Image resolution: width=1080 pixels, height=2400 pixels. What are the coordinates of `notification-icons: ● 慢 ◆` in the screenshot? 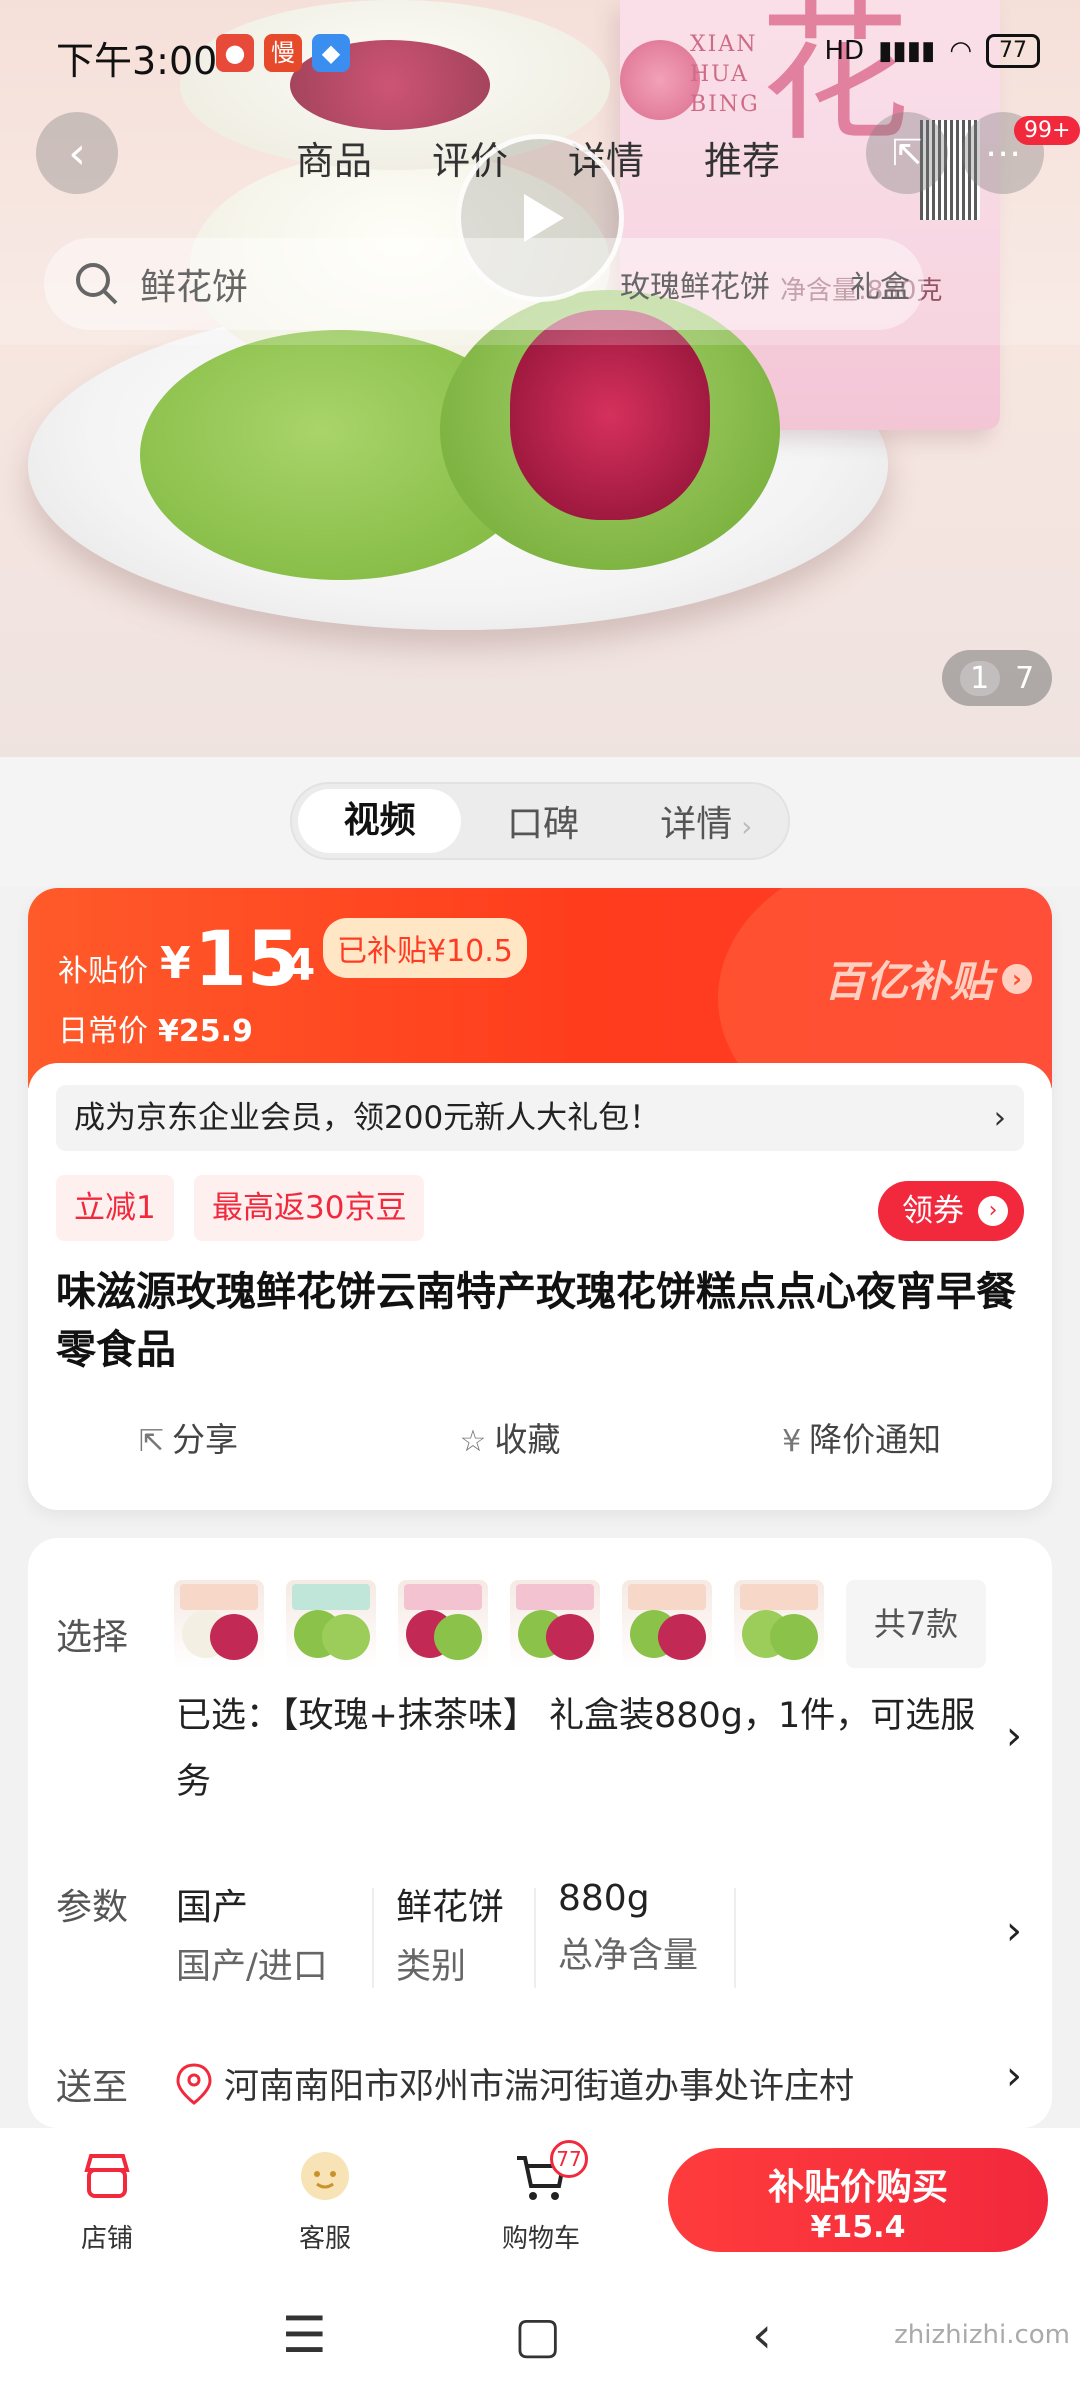 It's located at (283, 53).